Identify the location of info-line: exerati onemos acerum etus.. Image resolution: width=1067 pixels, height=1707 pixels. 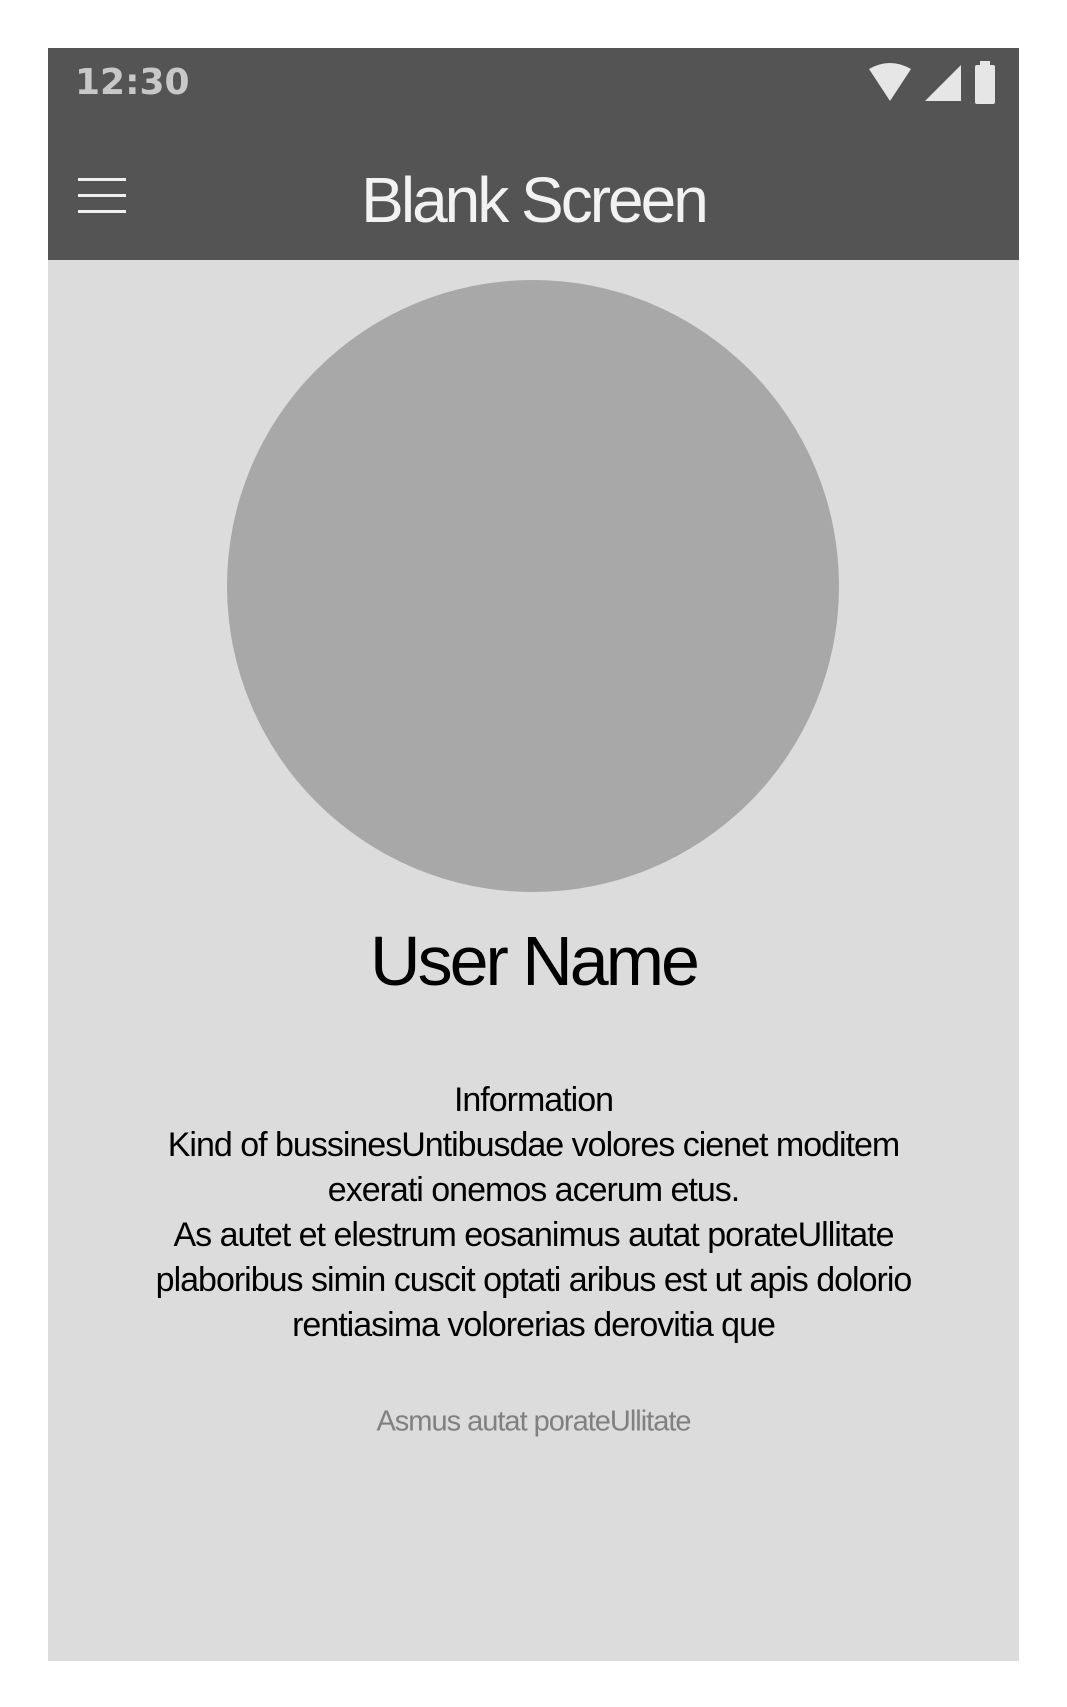
(533, 1190).